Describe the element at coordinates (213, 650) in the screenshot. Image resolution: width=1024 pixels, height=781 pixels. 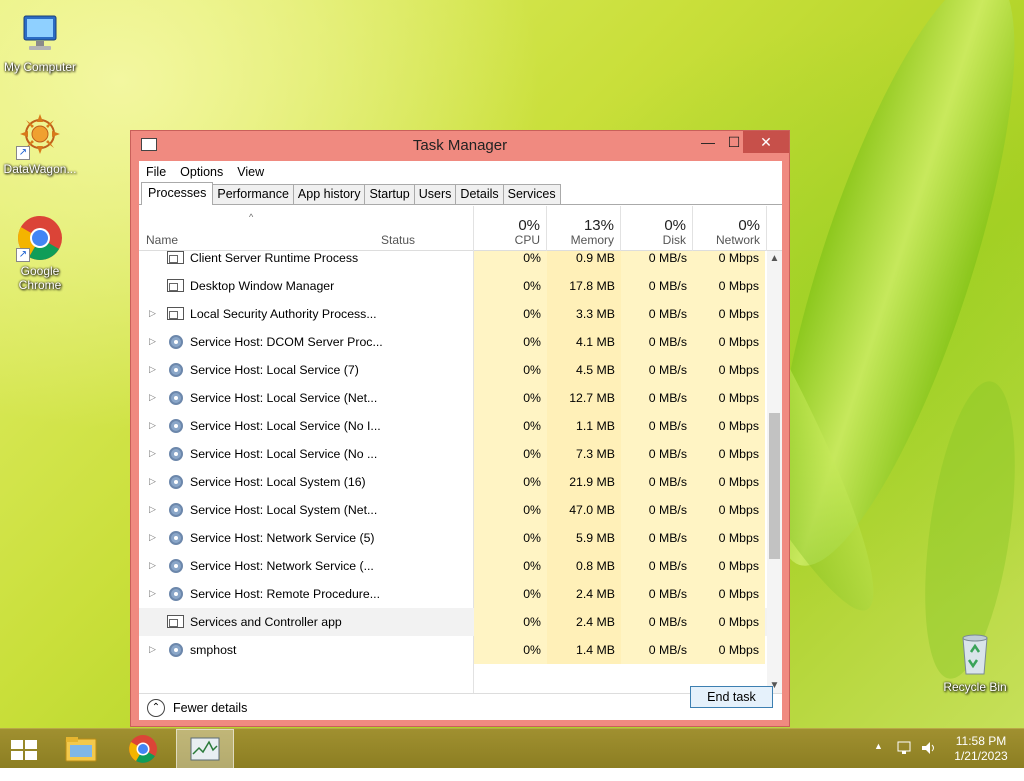
I see `process-name: smphost` at that location.